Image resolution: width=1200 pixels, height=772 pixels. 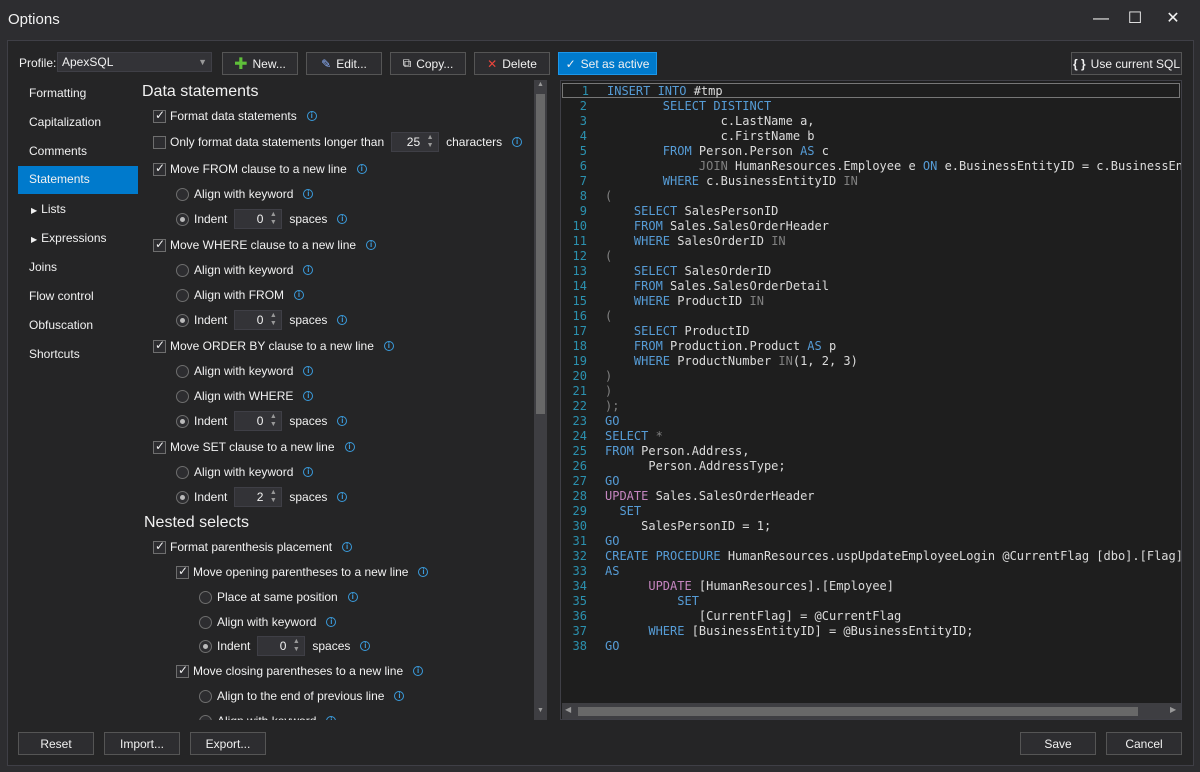 I want to click on order-align-keyword-radio: Align with keyword i, so click(x=245, y=371).